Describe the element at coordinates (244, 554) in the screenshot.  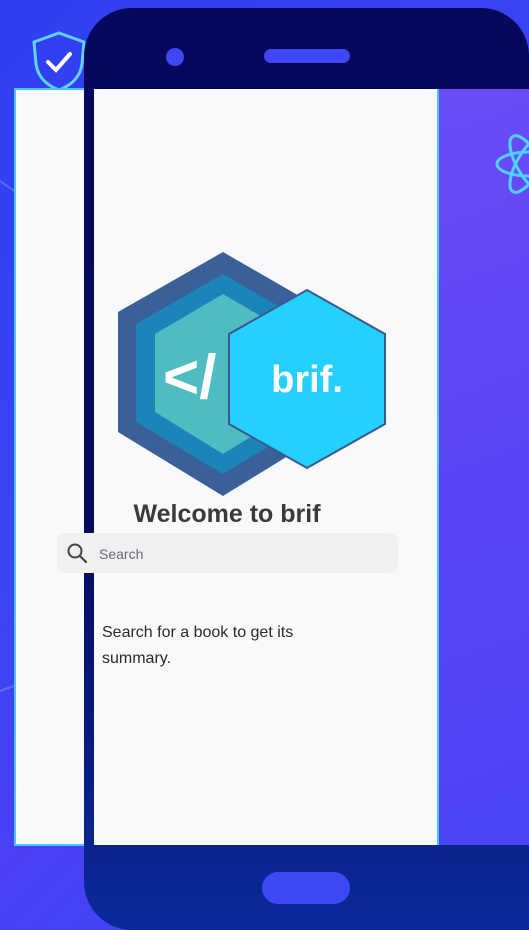
I see `search-input` at that location.